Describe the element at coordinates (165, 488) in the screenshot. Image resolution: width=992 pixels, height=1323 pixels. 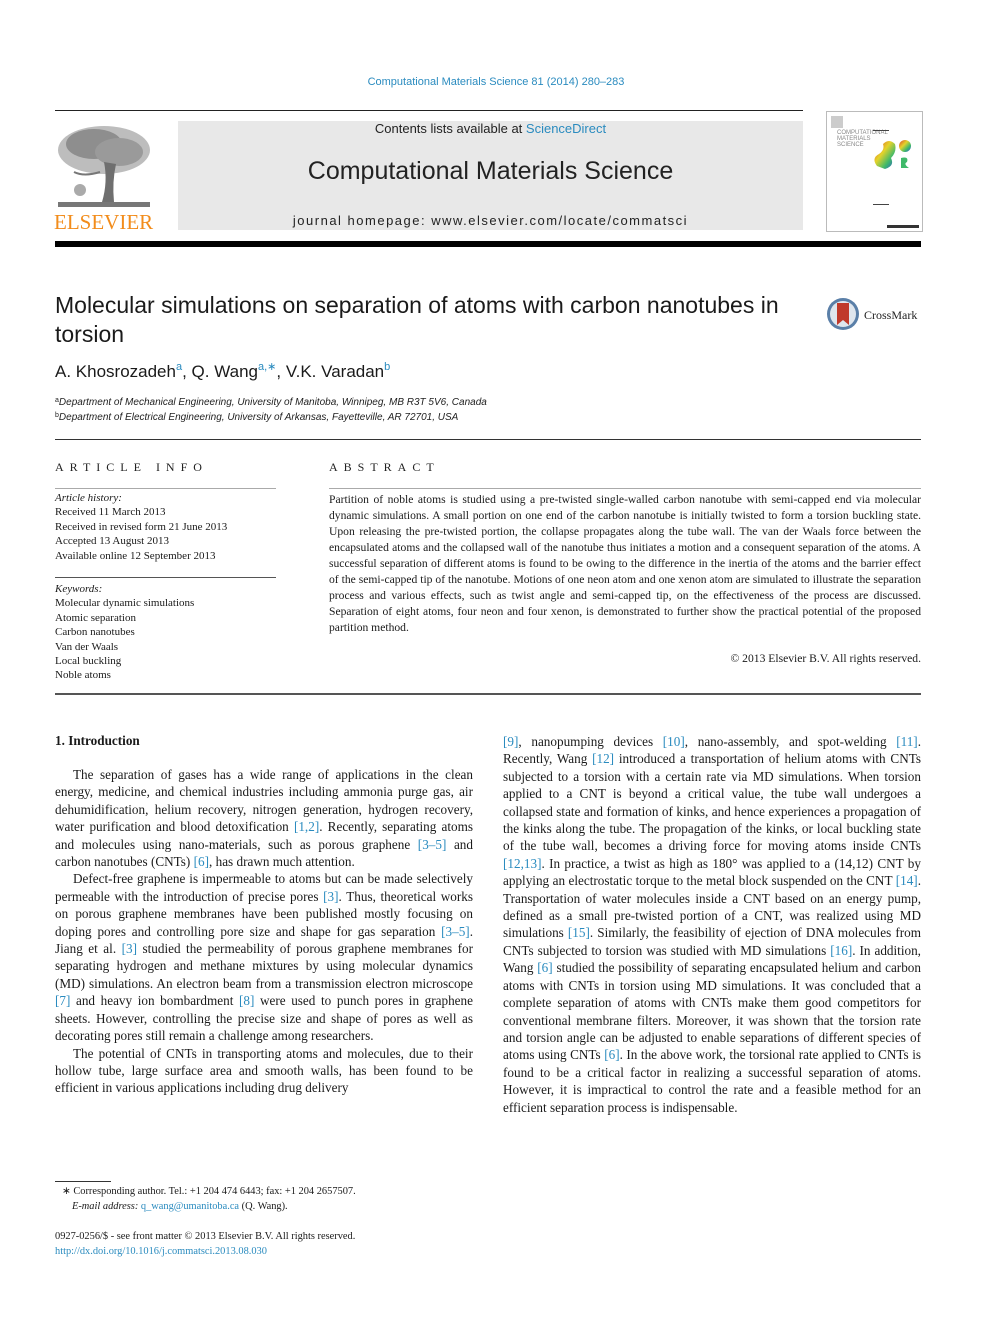
I see `article-info-divider` at that location.